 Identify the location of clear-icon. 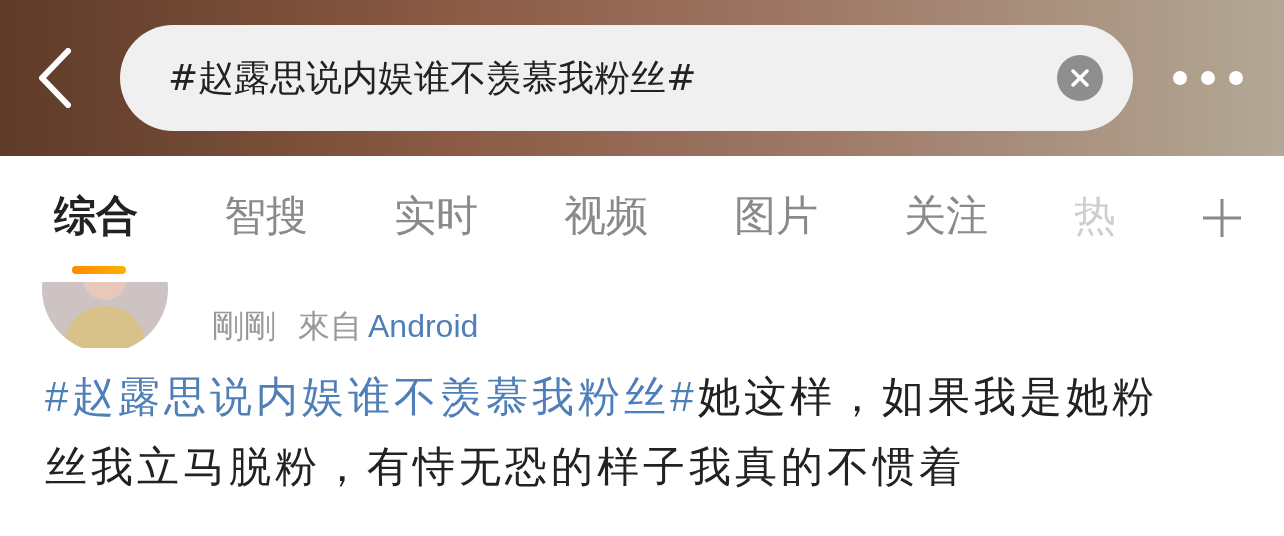
(1080, 78).